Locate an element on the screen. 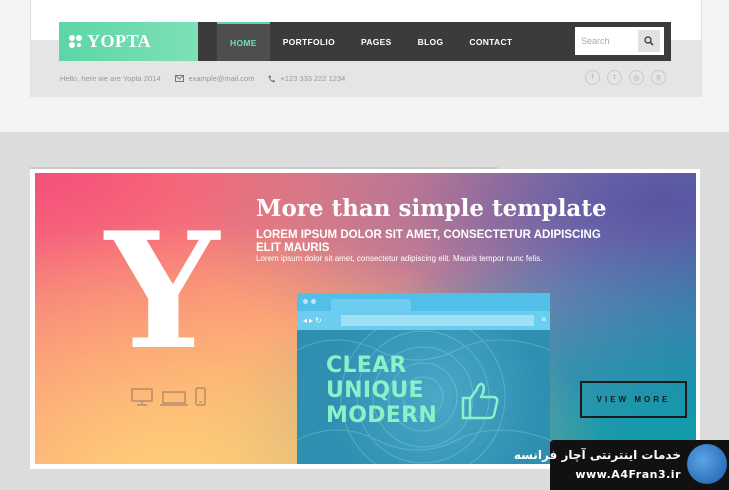 Image resolution: width=729 pixels, height=490 pixels. browser-menu-icon: ≡ is located at coordinates (543, 319).